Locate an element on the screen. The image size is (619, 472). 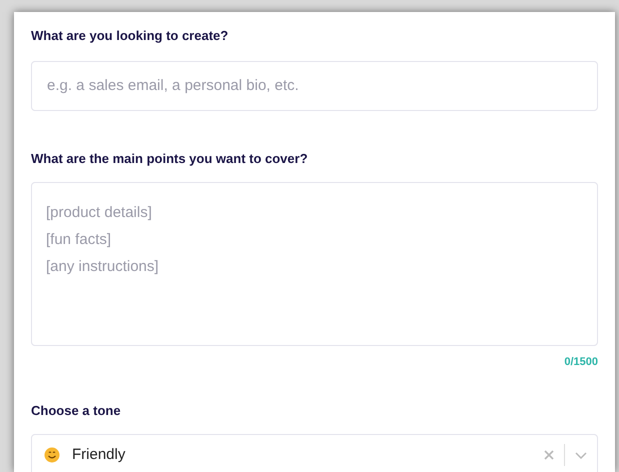
input-field: e.g. a sales email, a personal bio, etc. is located at coordinates (314, 85).